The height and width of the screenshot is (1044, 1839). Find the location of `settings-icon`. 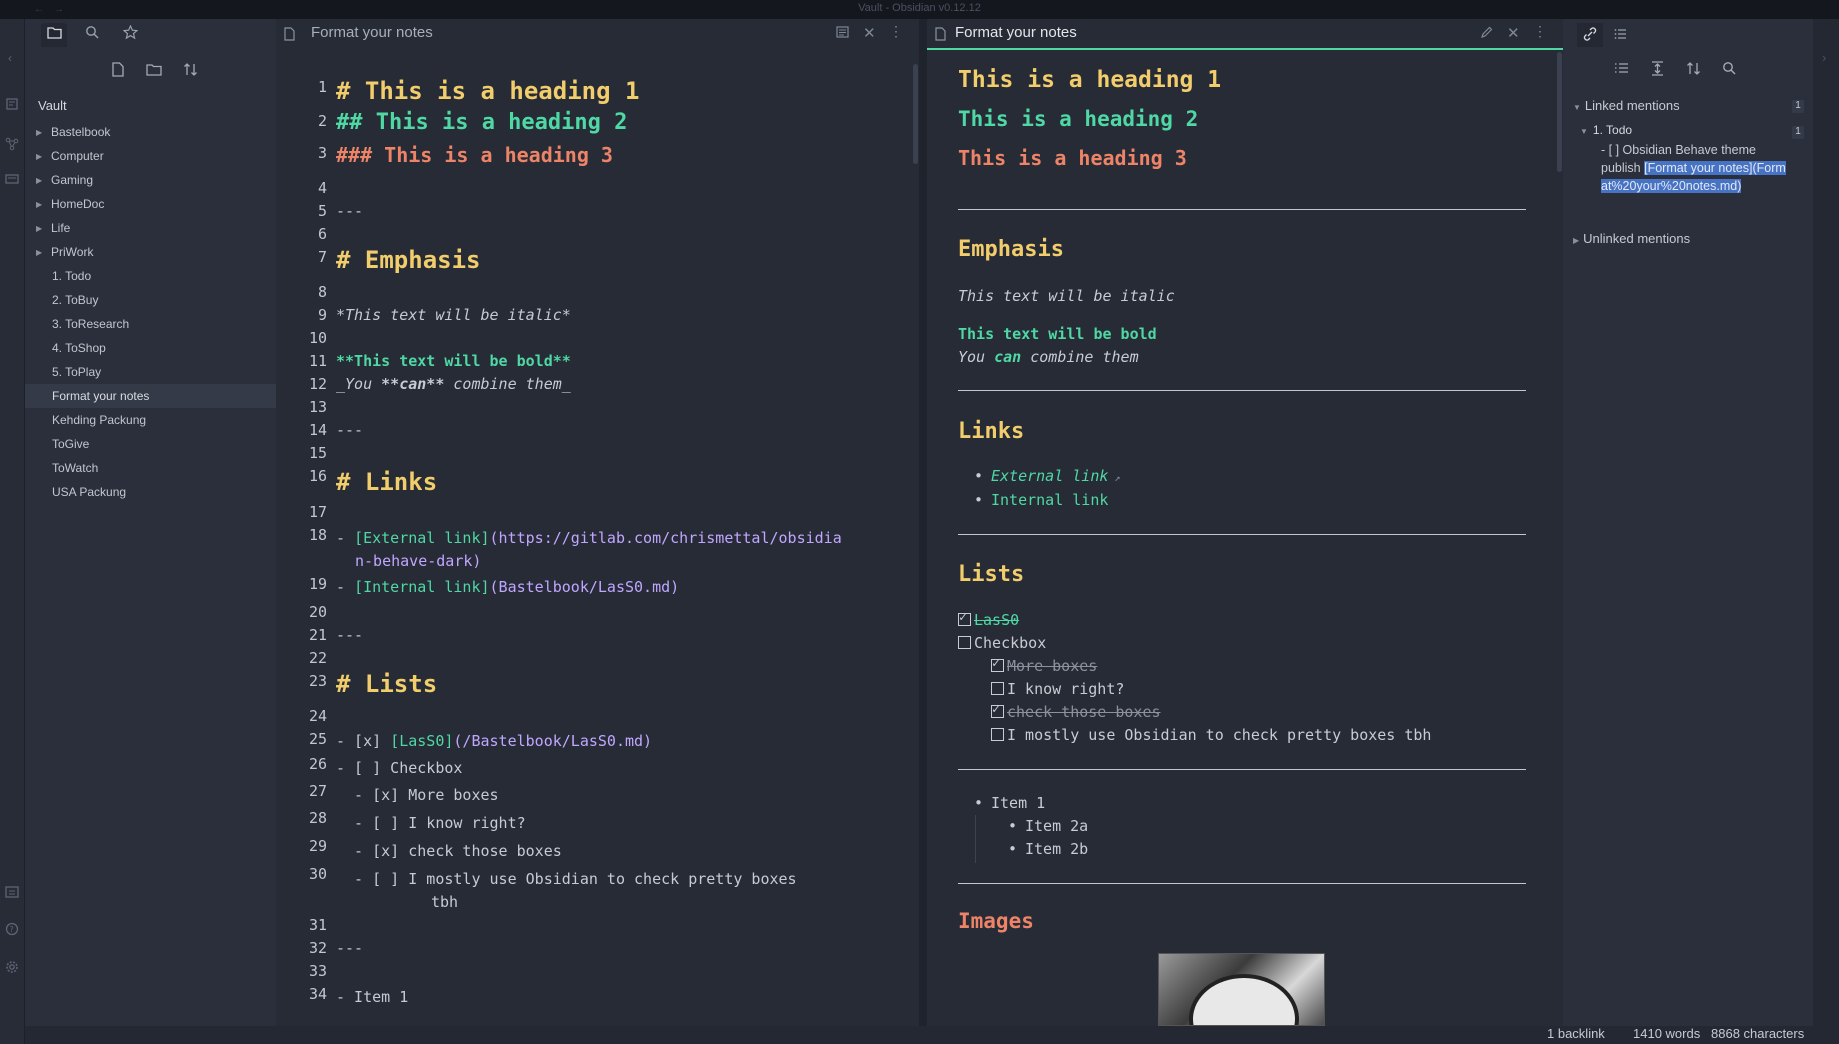

settings-icon is located at coordinates (13, 968).